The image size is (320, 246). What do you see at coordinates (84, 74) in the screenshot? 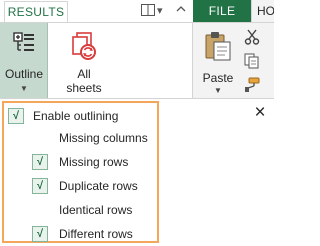
I see `all-sheets-label-line1: All` at bounding box center [84, 74].